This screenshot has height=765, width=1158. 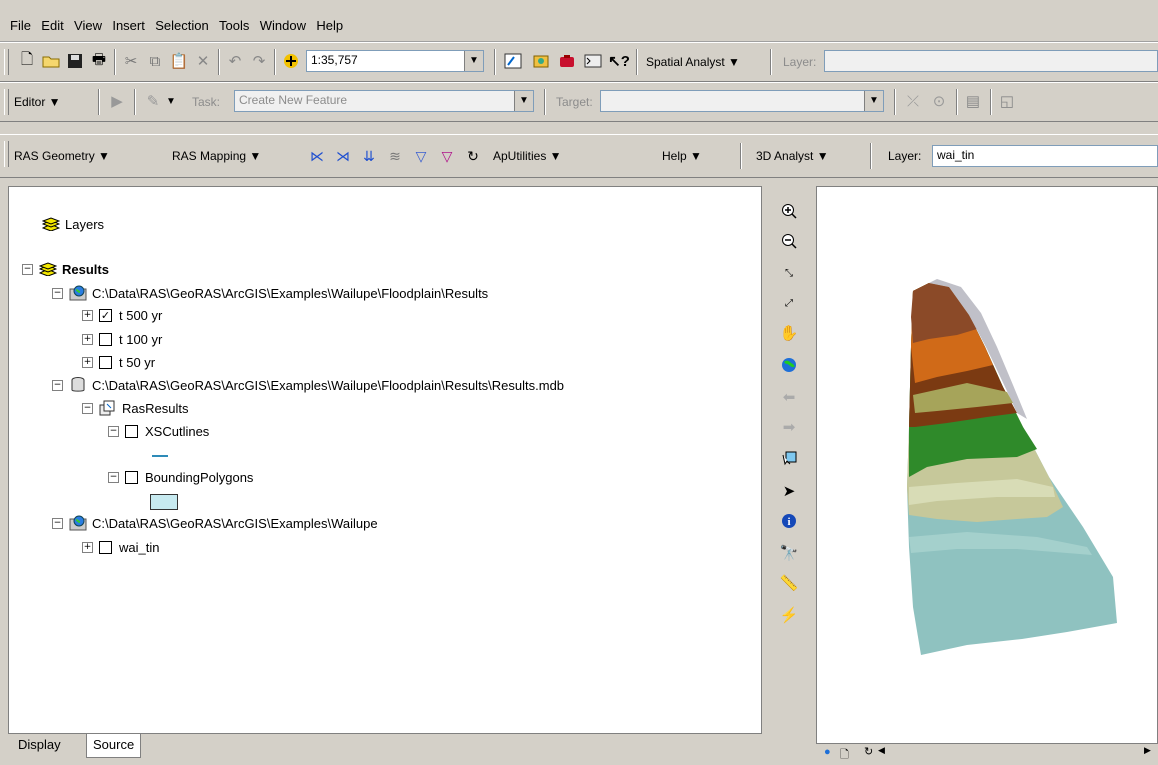 What do you see at coordinates (128, 25) in the screenshot?
I see `menu-insert: Insert` at bounding box center [128, 25].